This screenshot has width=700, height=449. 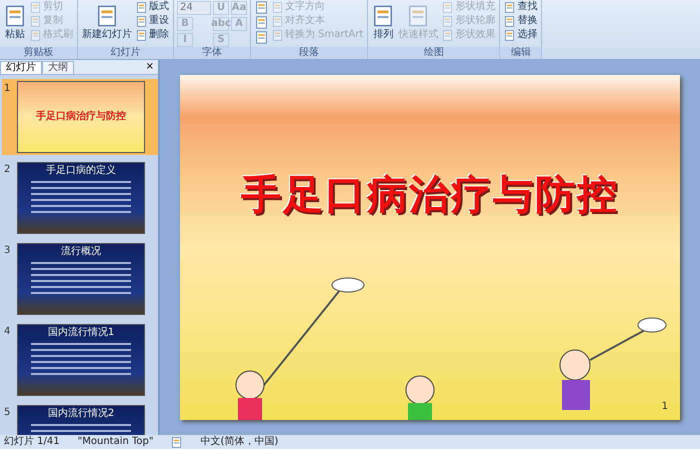 I want to click on slide-position: 幻灯片 1/41, so click(x=32, y=442).